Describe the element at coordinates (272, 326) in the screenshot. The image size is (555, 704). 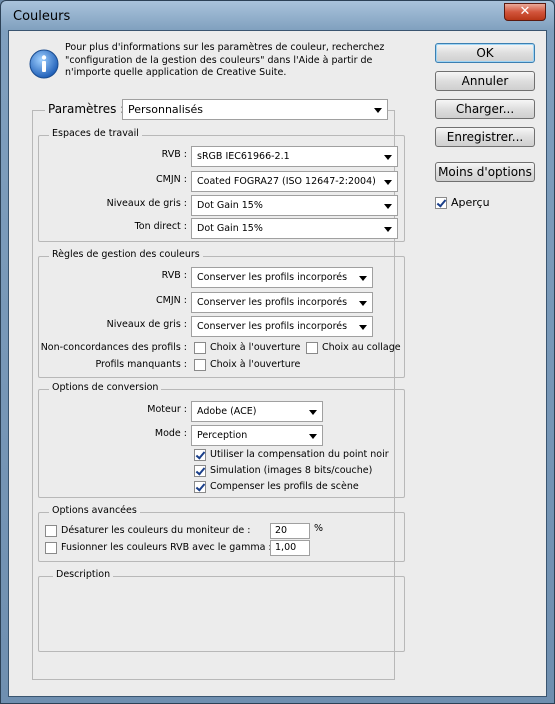
I see `pol-gray-value: Conserver les profils incorporés` at that location.